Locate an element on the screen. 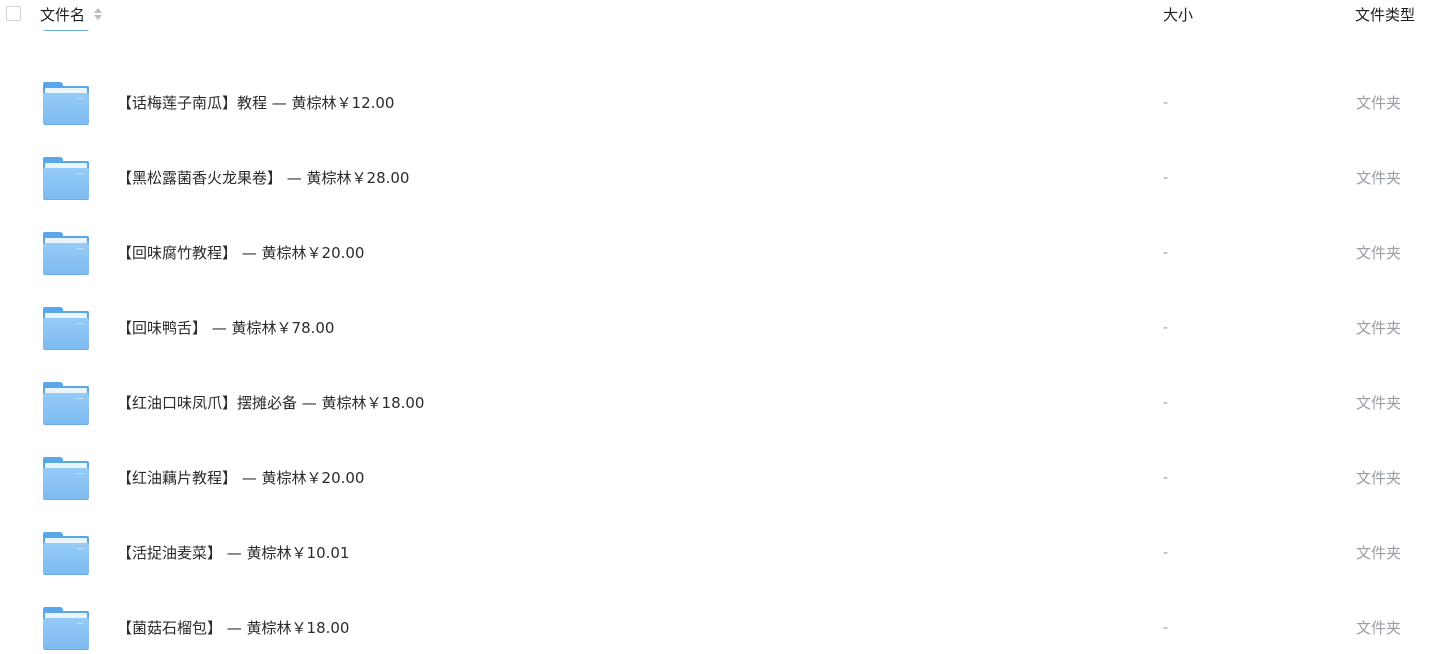 This screenshot has height=654, width=1430. file-row: 【活捉油麦菜】 — 黄棕林￥10.01 - 文件夹 is located at coordinates (715, 551).